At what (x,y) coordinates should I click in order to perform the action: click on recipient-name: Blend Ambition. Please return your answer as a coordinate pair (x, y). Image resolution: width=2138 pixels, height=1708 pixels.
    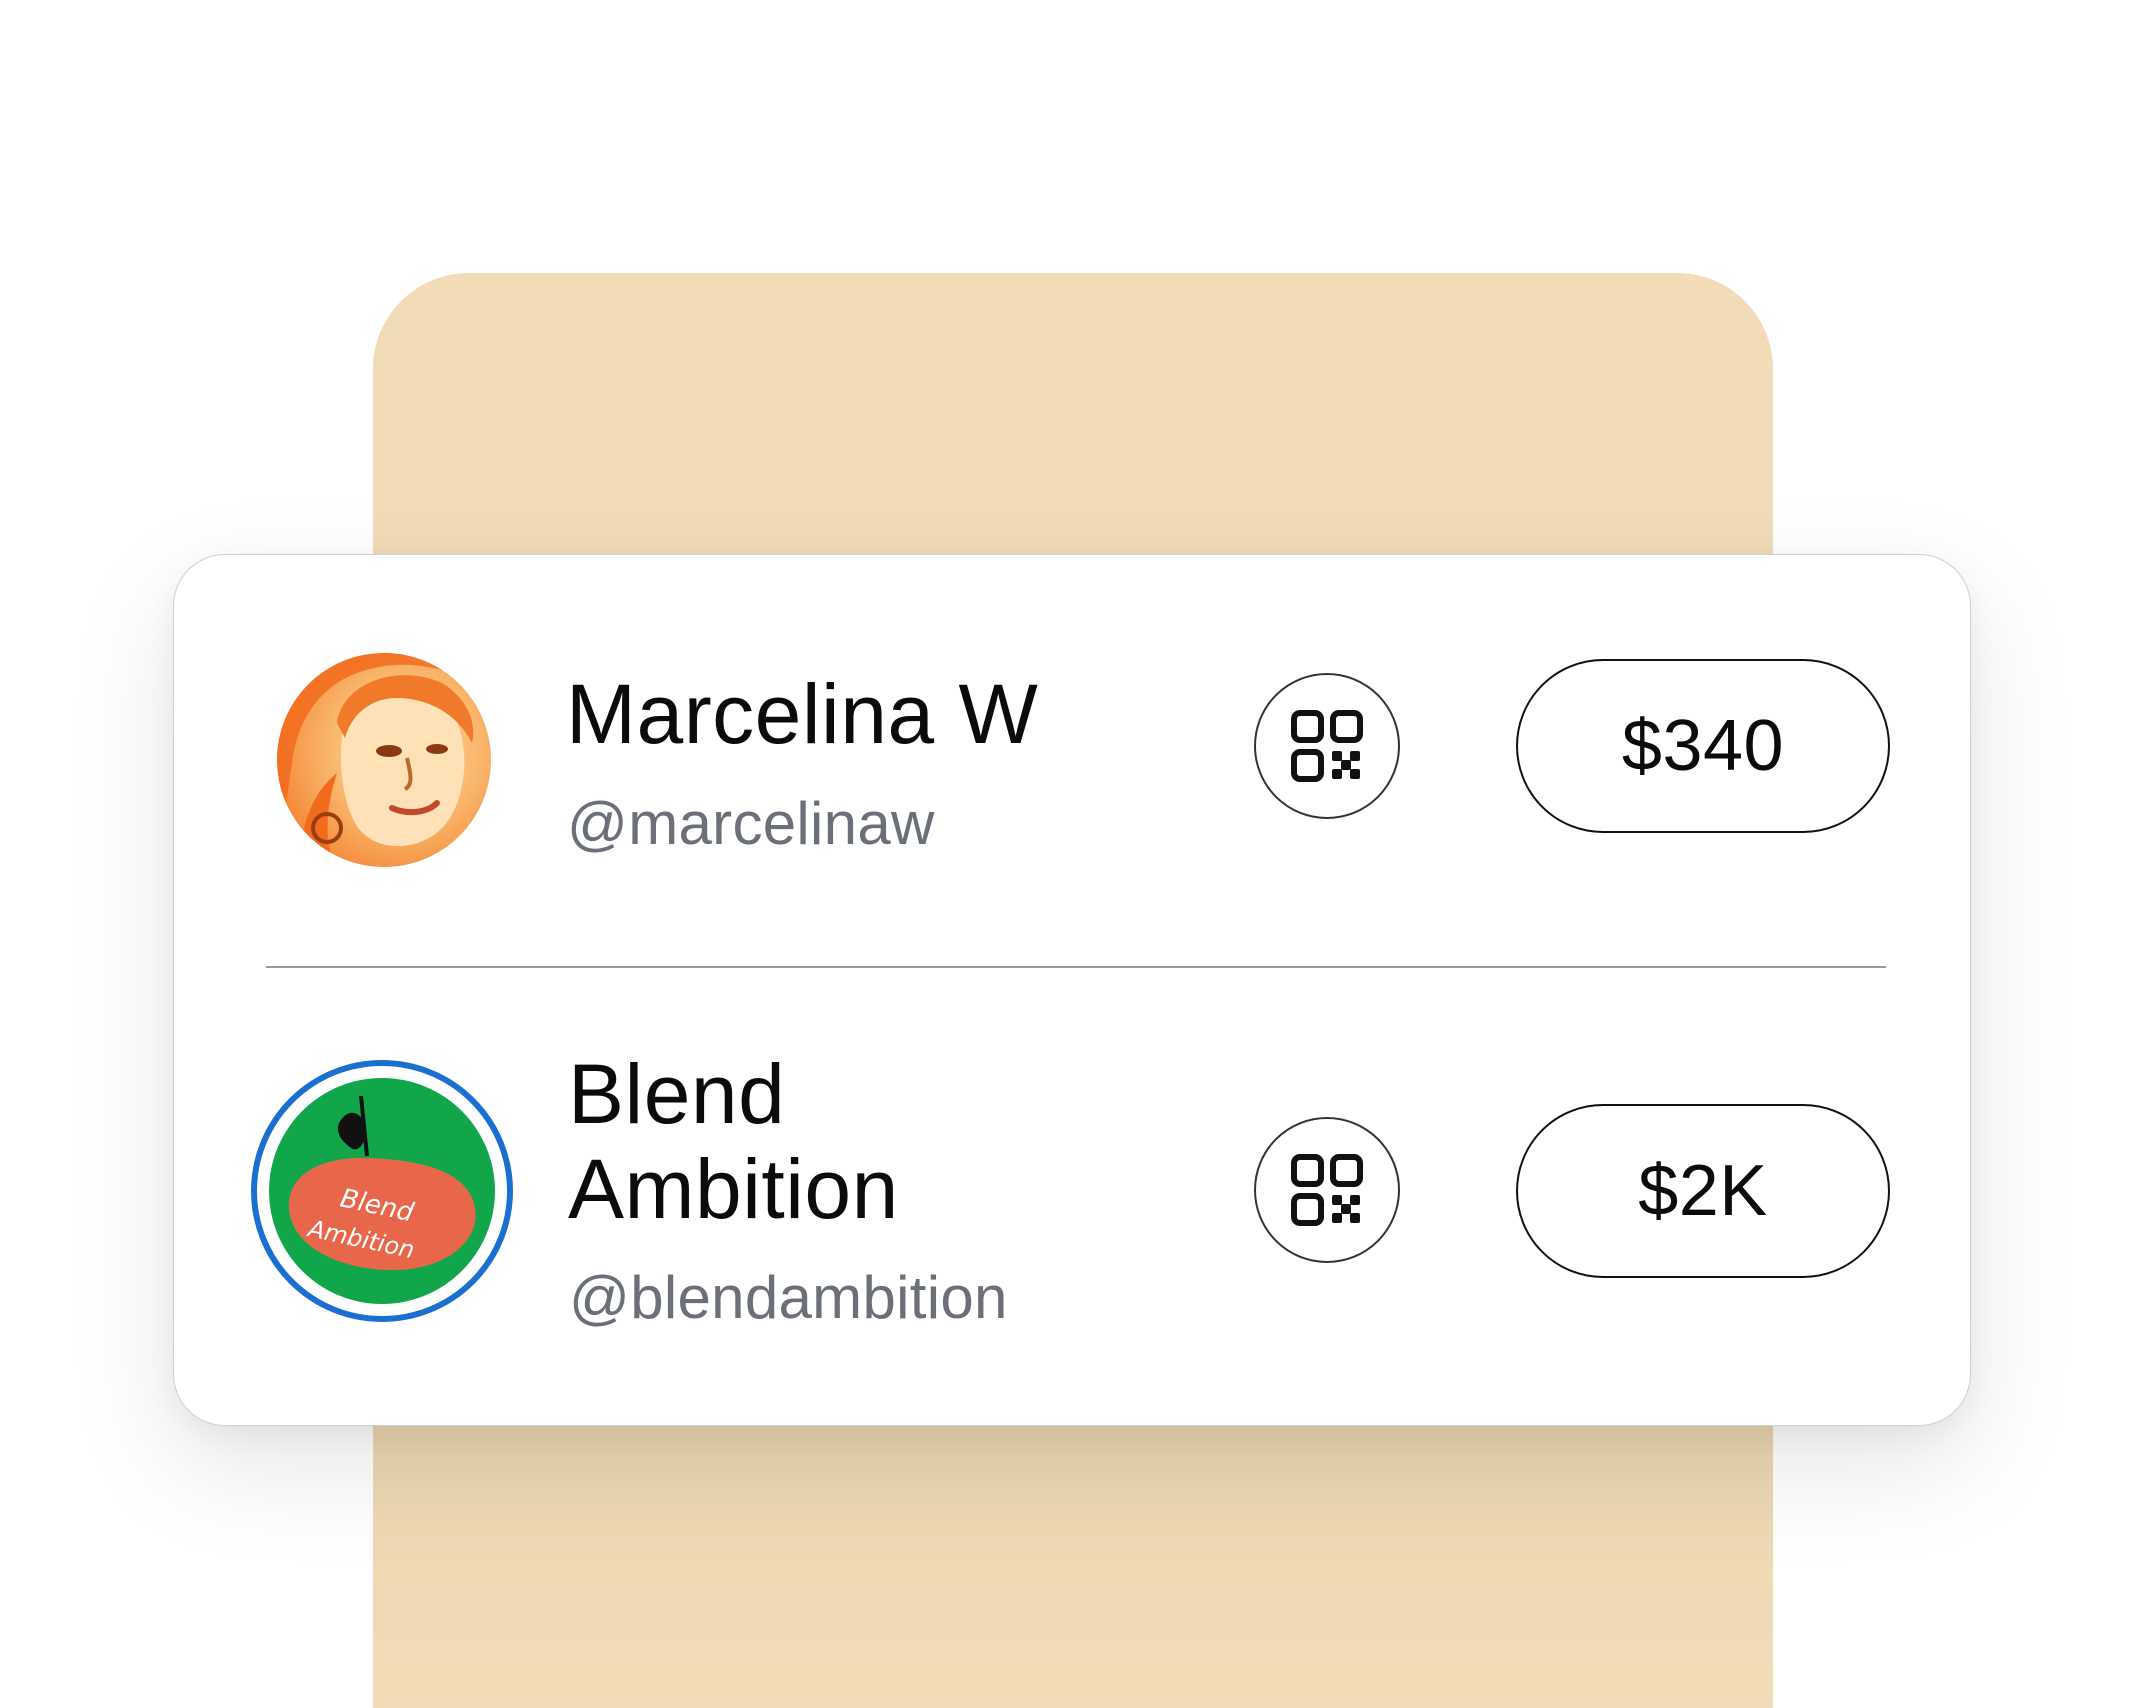
    Looking at the image, I should click on (733, 1141).